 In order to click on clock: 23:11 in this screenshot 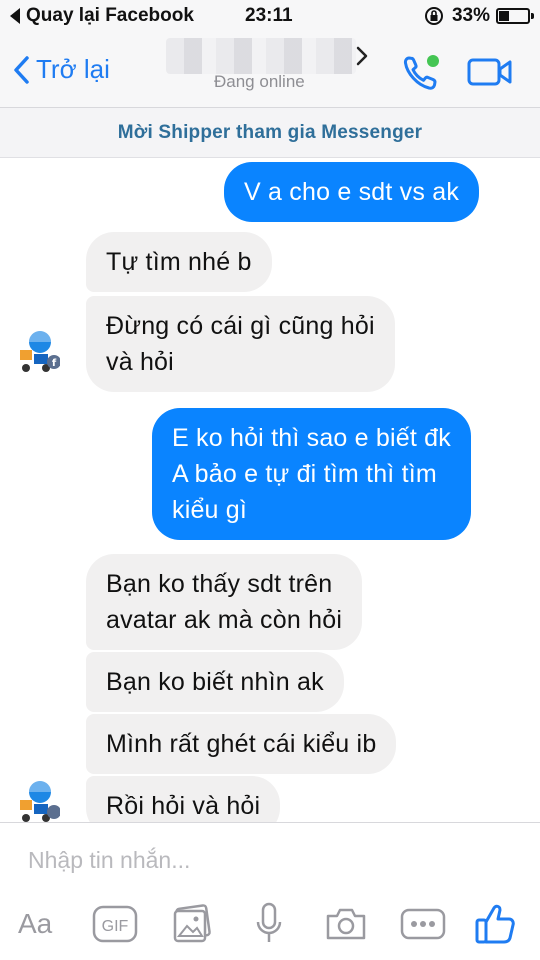, I will do `click(269, 15)`.